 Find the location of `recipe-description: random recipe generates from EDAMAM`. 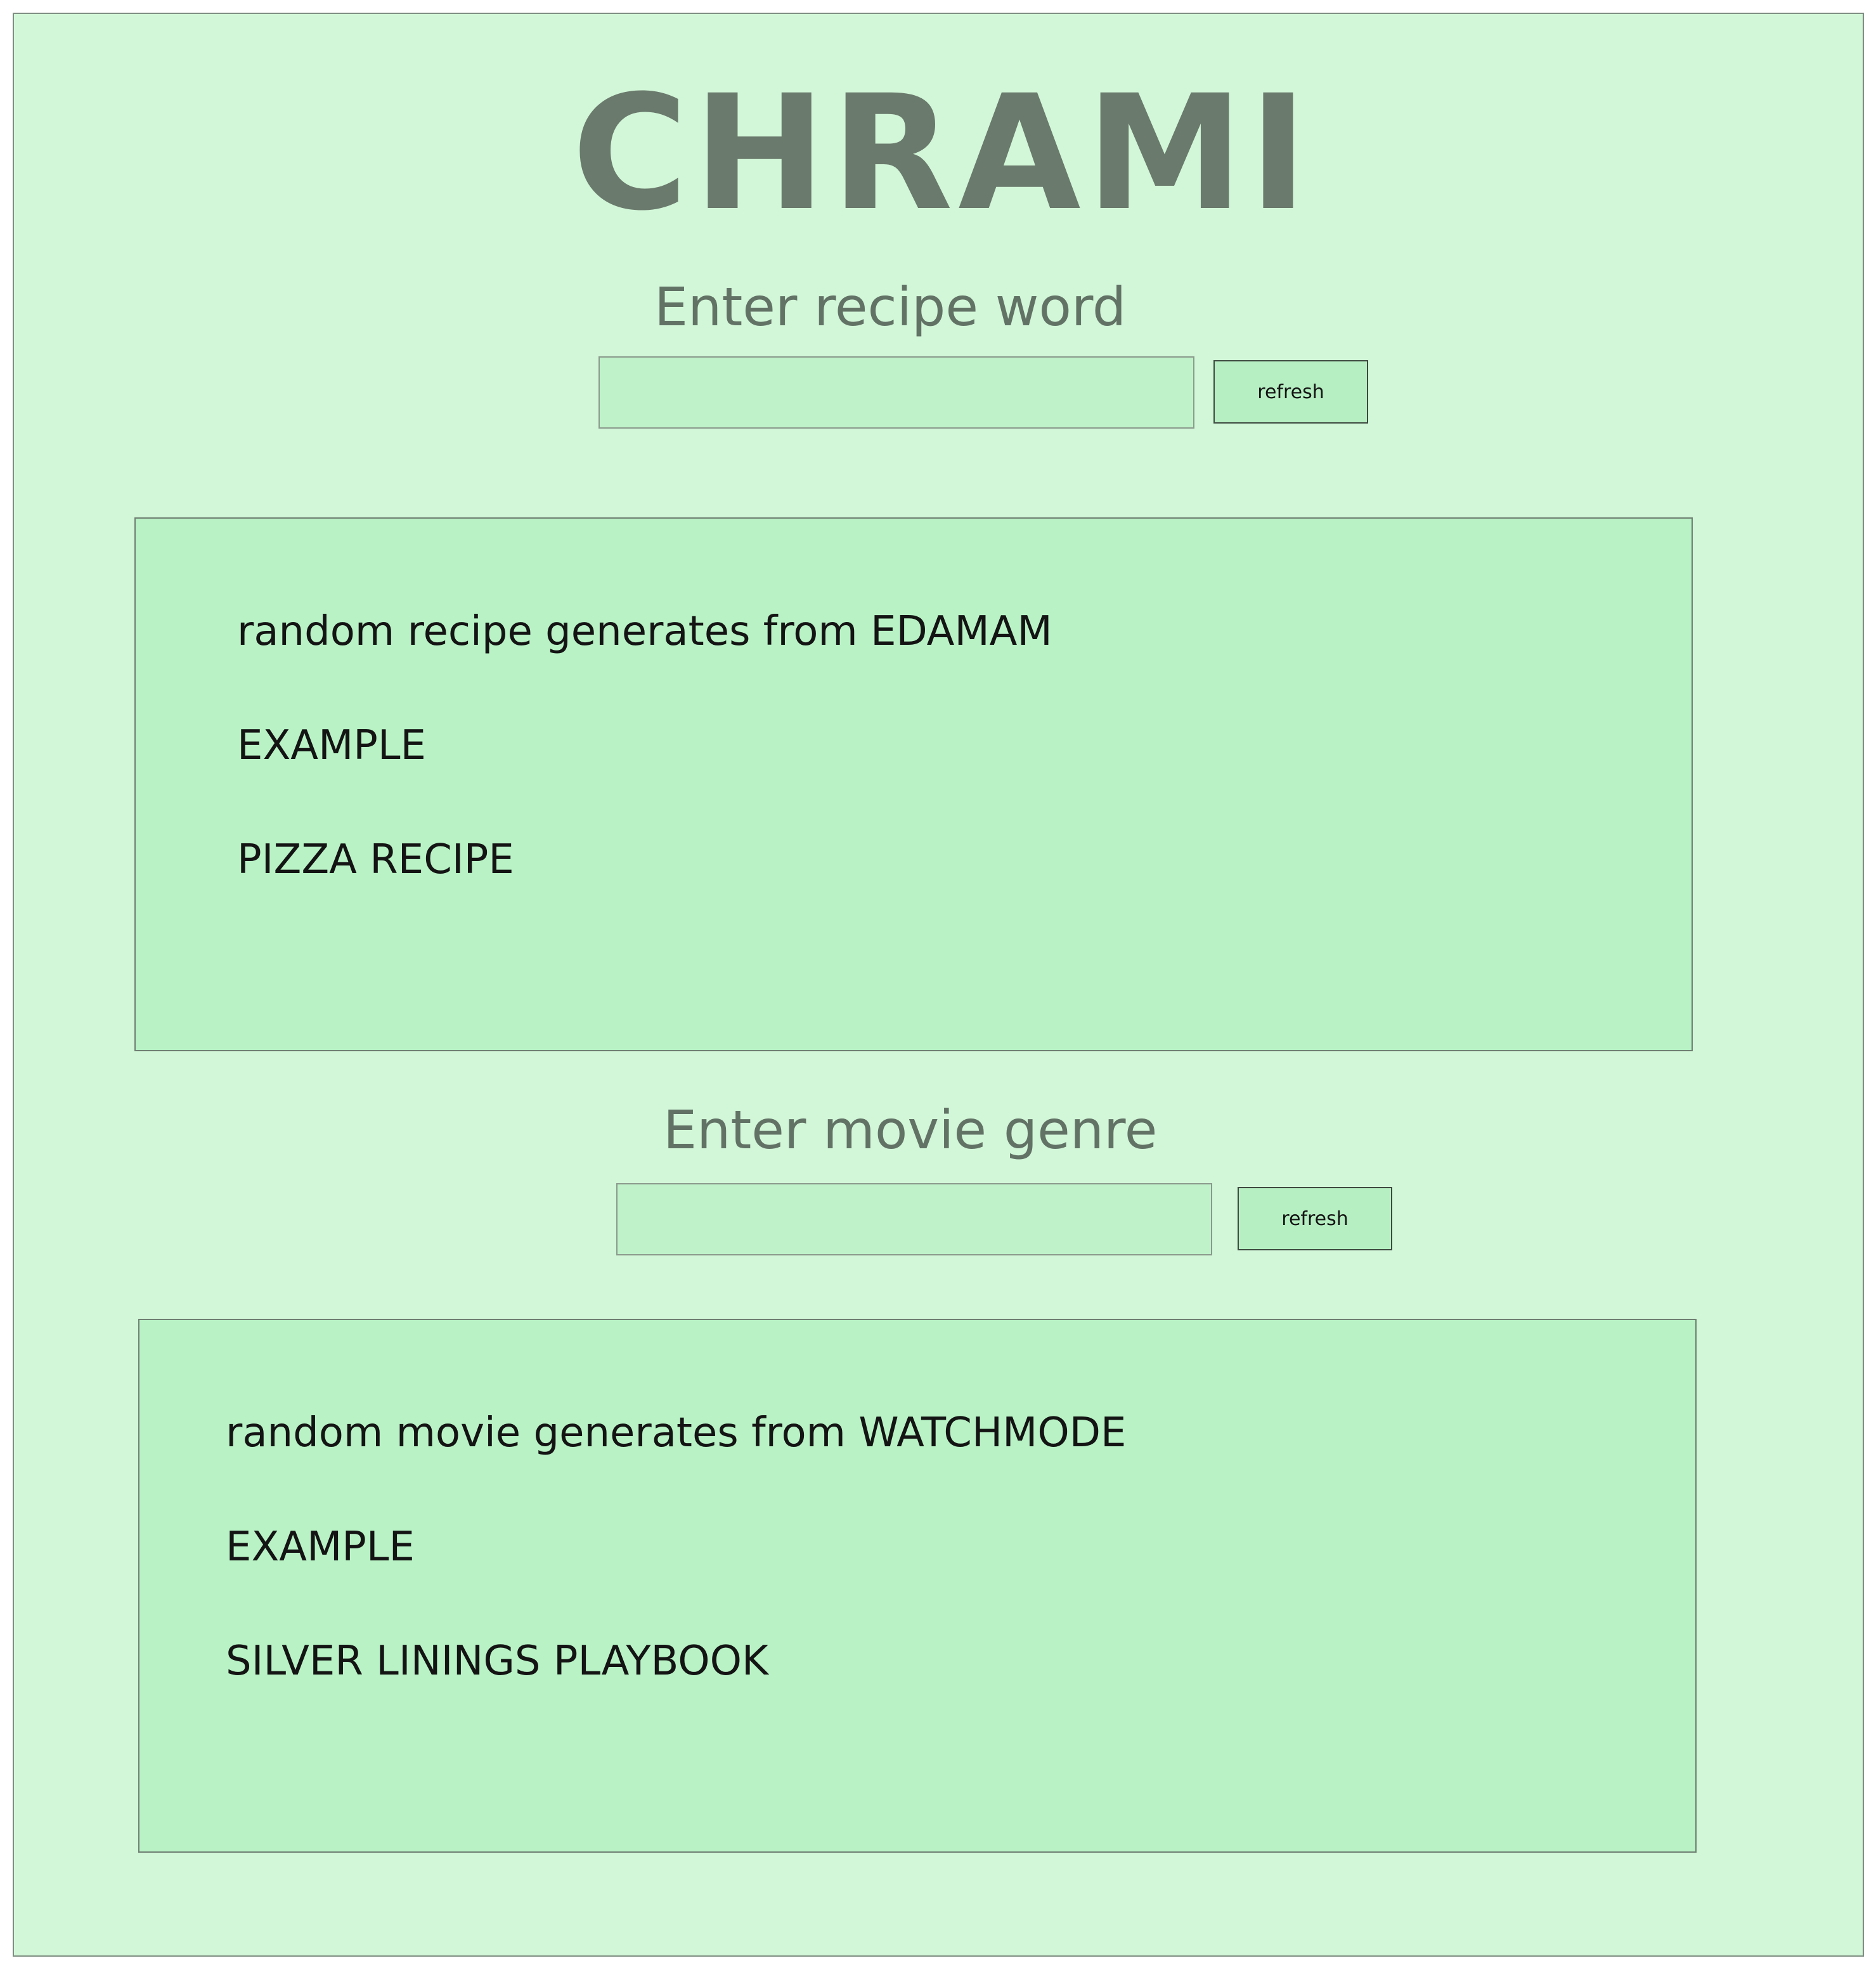

recipe-description: random recipe generates from EDAMAM is located at coordinates (644, 631).